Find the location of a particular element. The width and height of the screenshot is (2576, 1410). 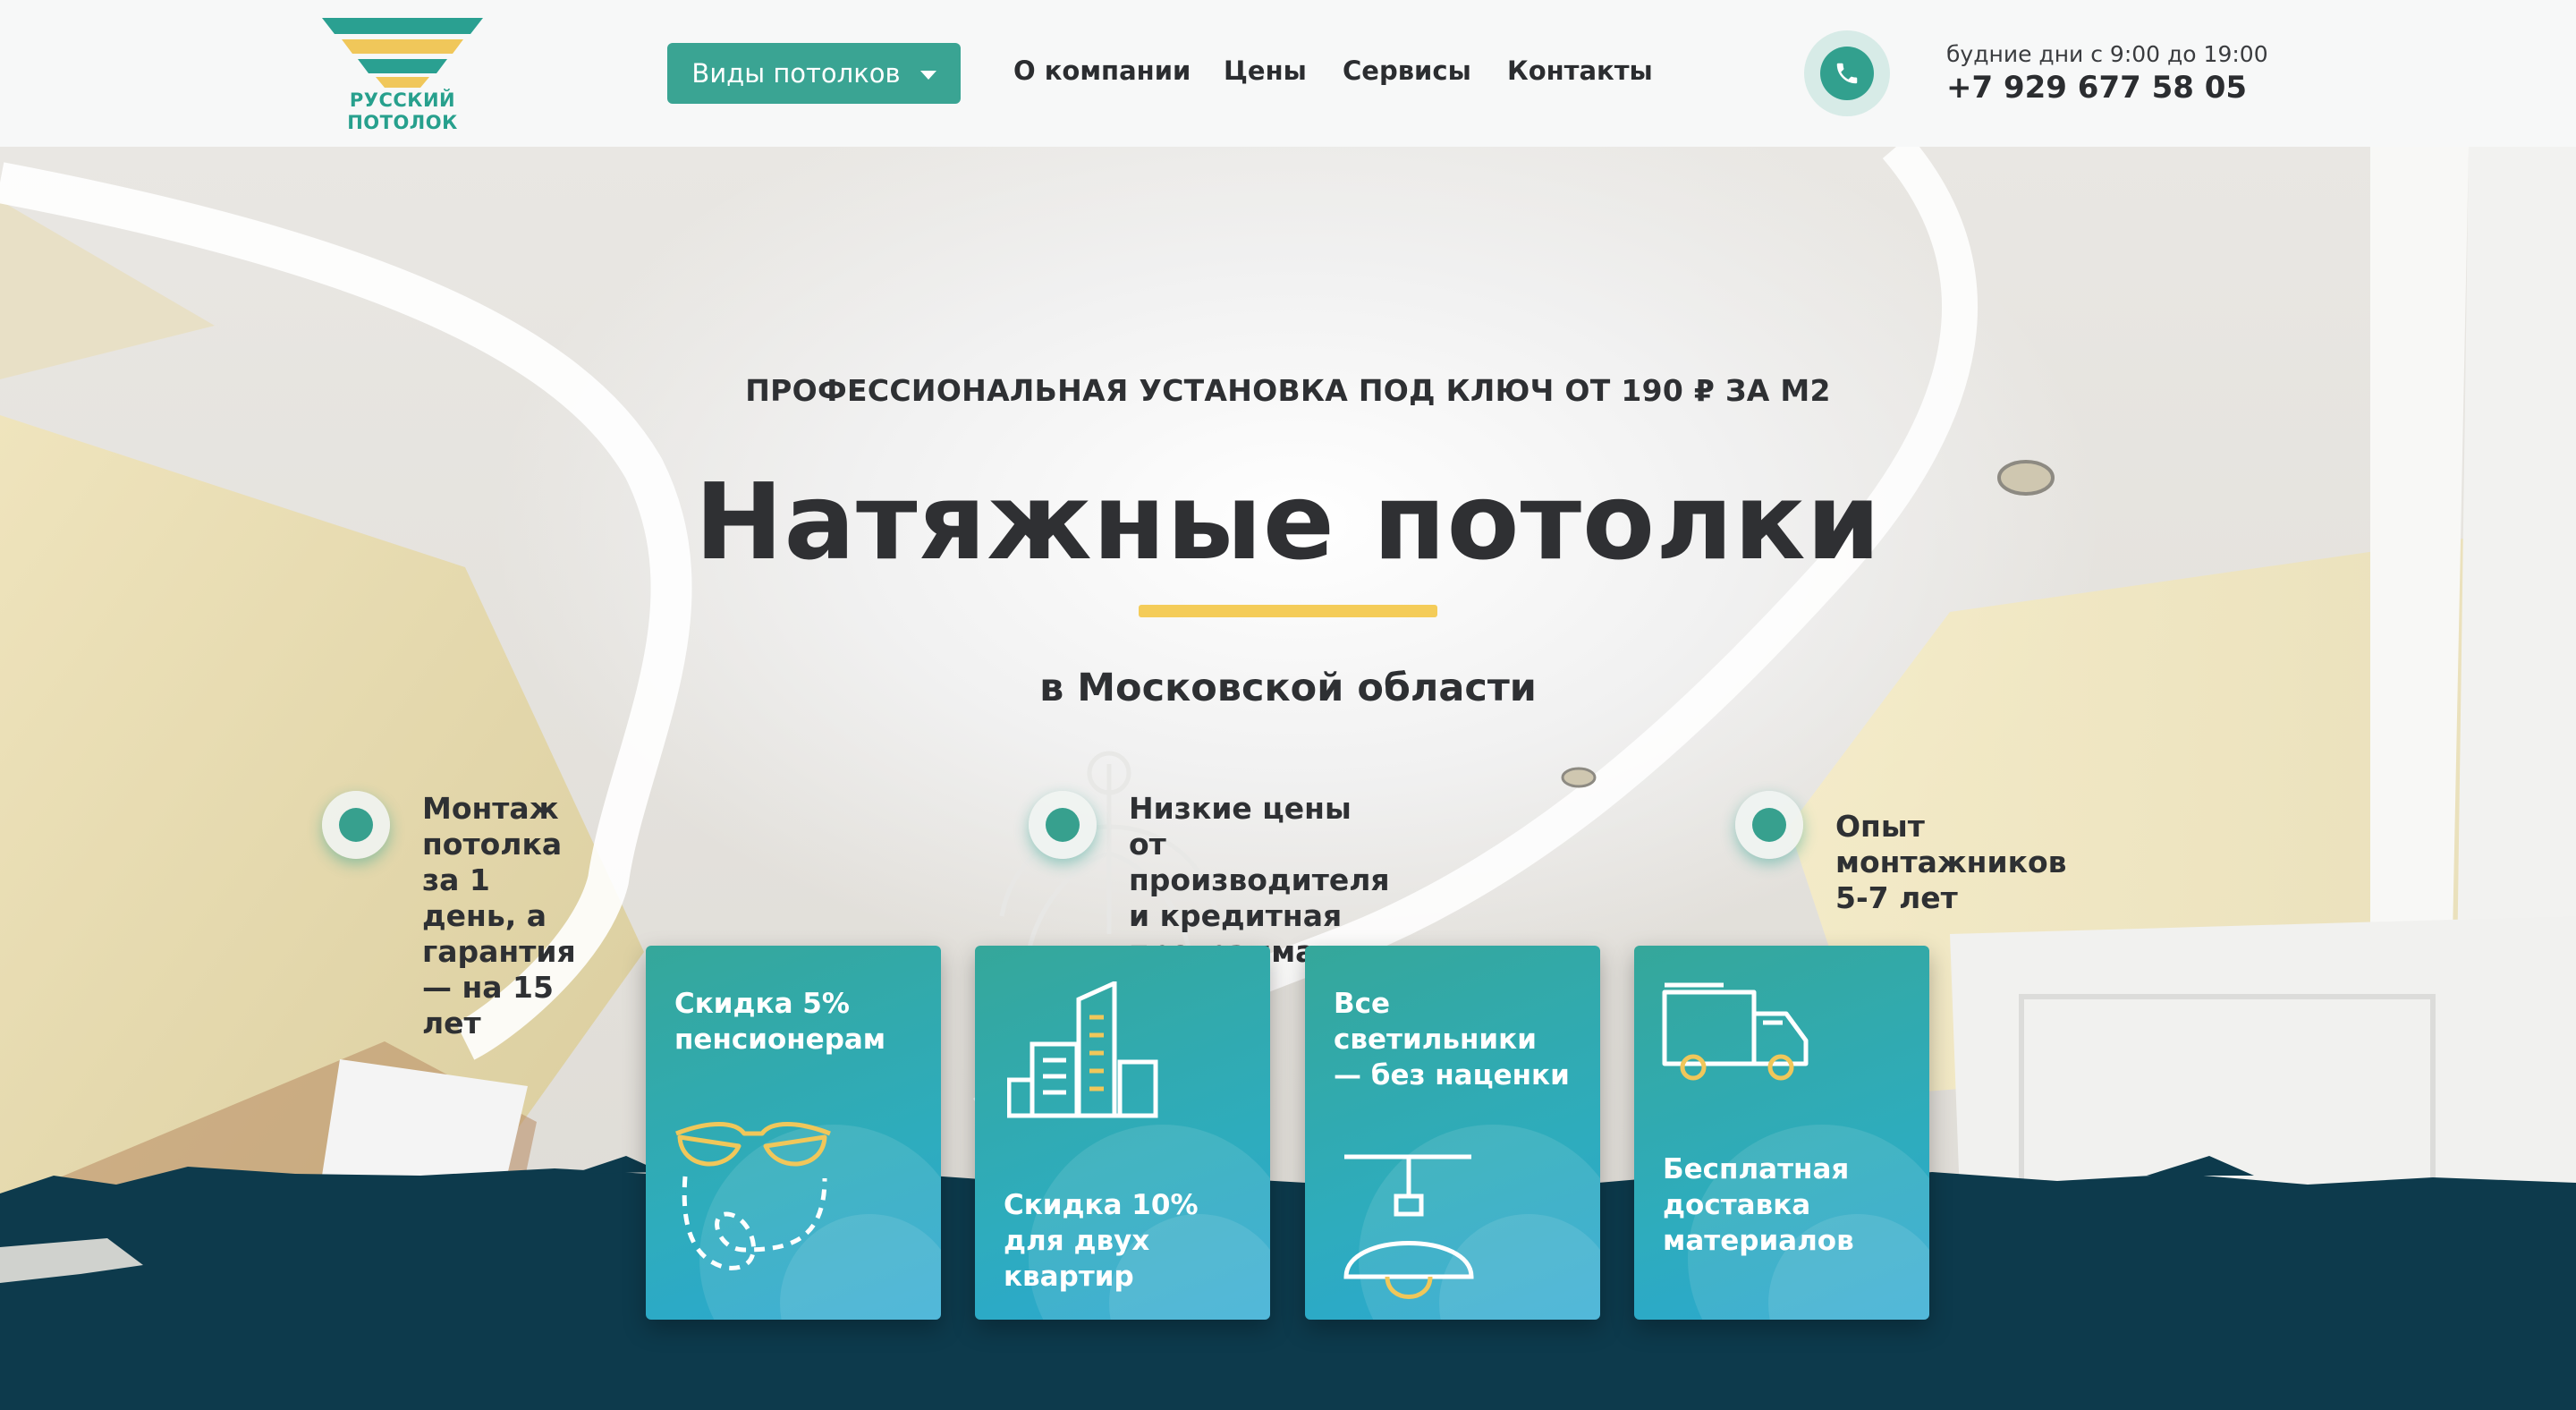

card-text: Скидка 10% для двух квартир is located at coordinates (1101, 1241).